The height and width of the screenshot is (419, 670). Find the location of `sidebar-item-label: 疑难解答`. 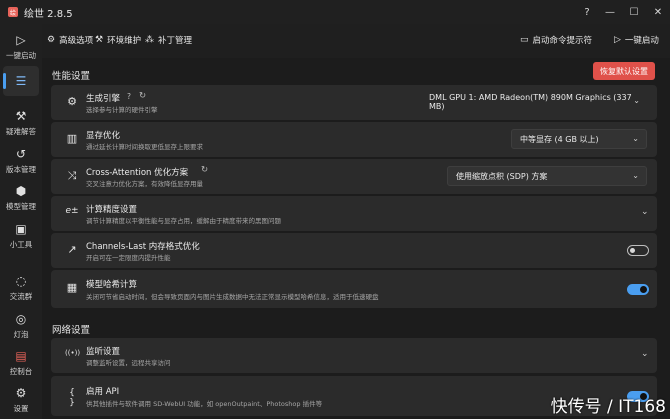

sidebar-item-label: 疑难解答 is located at coordinates (21, 131).